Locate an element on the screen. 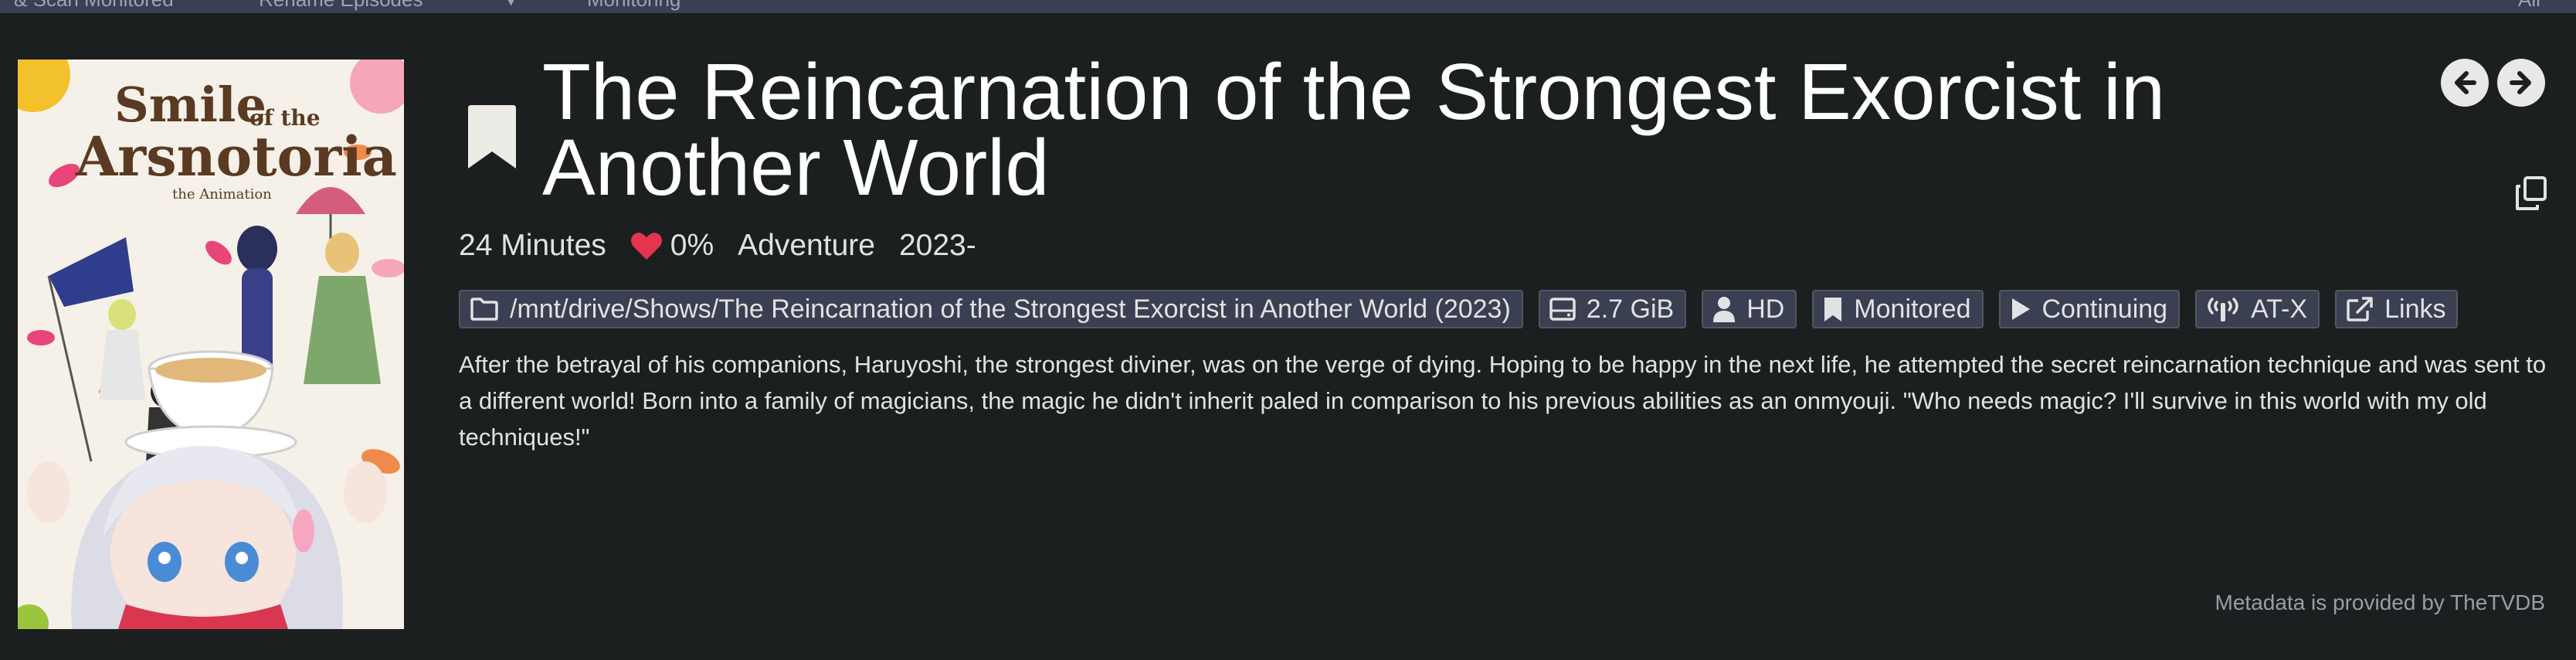 This screenshot has height=660, width=2576. heart-icon is located at coordinates (646, 246).